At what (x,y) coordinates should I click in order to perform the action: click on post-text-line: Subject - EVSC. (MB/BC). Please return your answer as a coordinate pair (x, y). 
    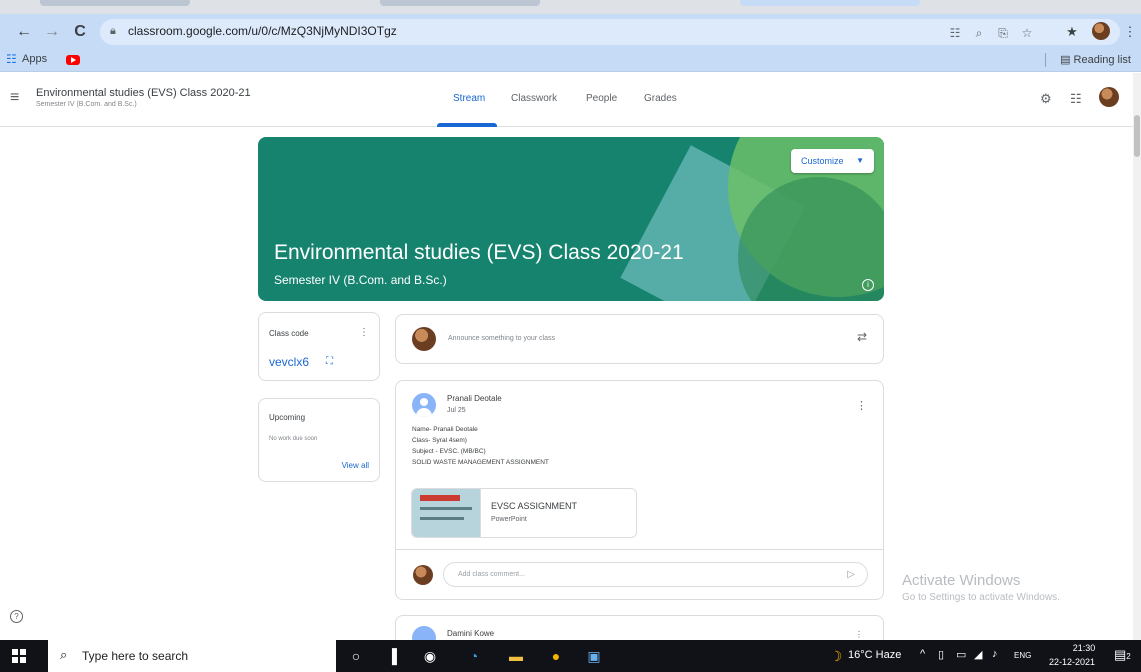
    Looking at the image, I should click on (449, 451).